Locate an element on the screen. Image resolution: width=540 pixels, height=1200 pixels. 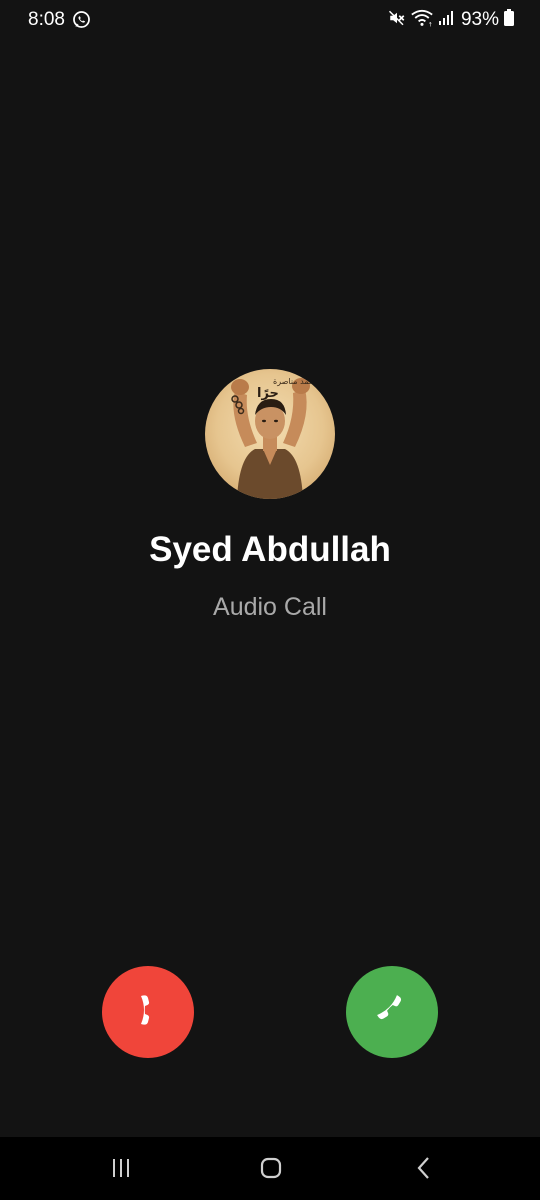
phone-decline-icon is located at coordinates (148, 1012).